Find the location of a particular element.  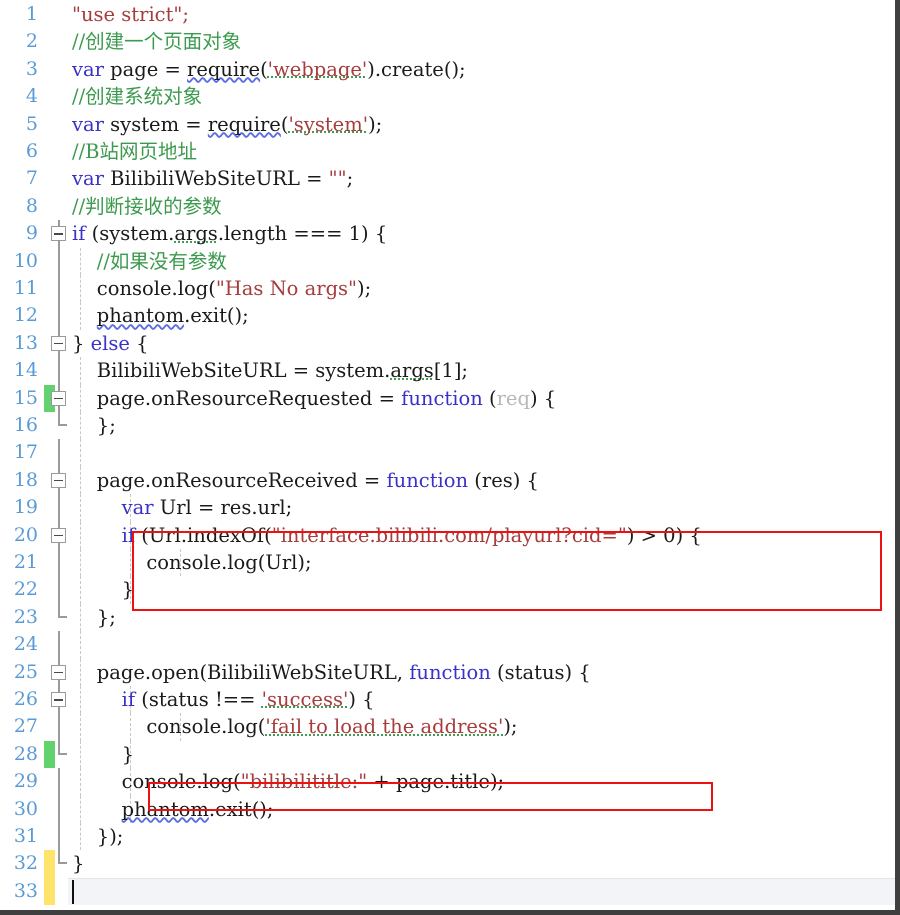

code-token: function is located at coordinates (442, 398).